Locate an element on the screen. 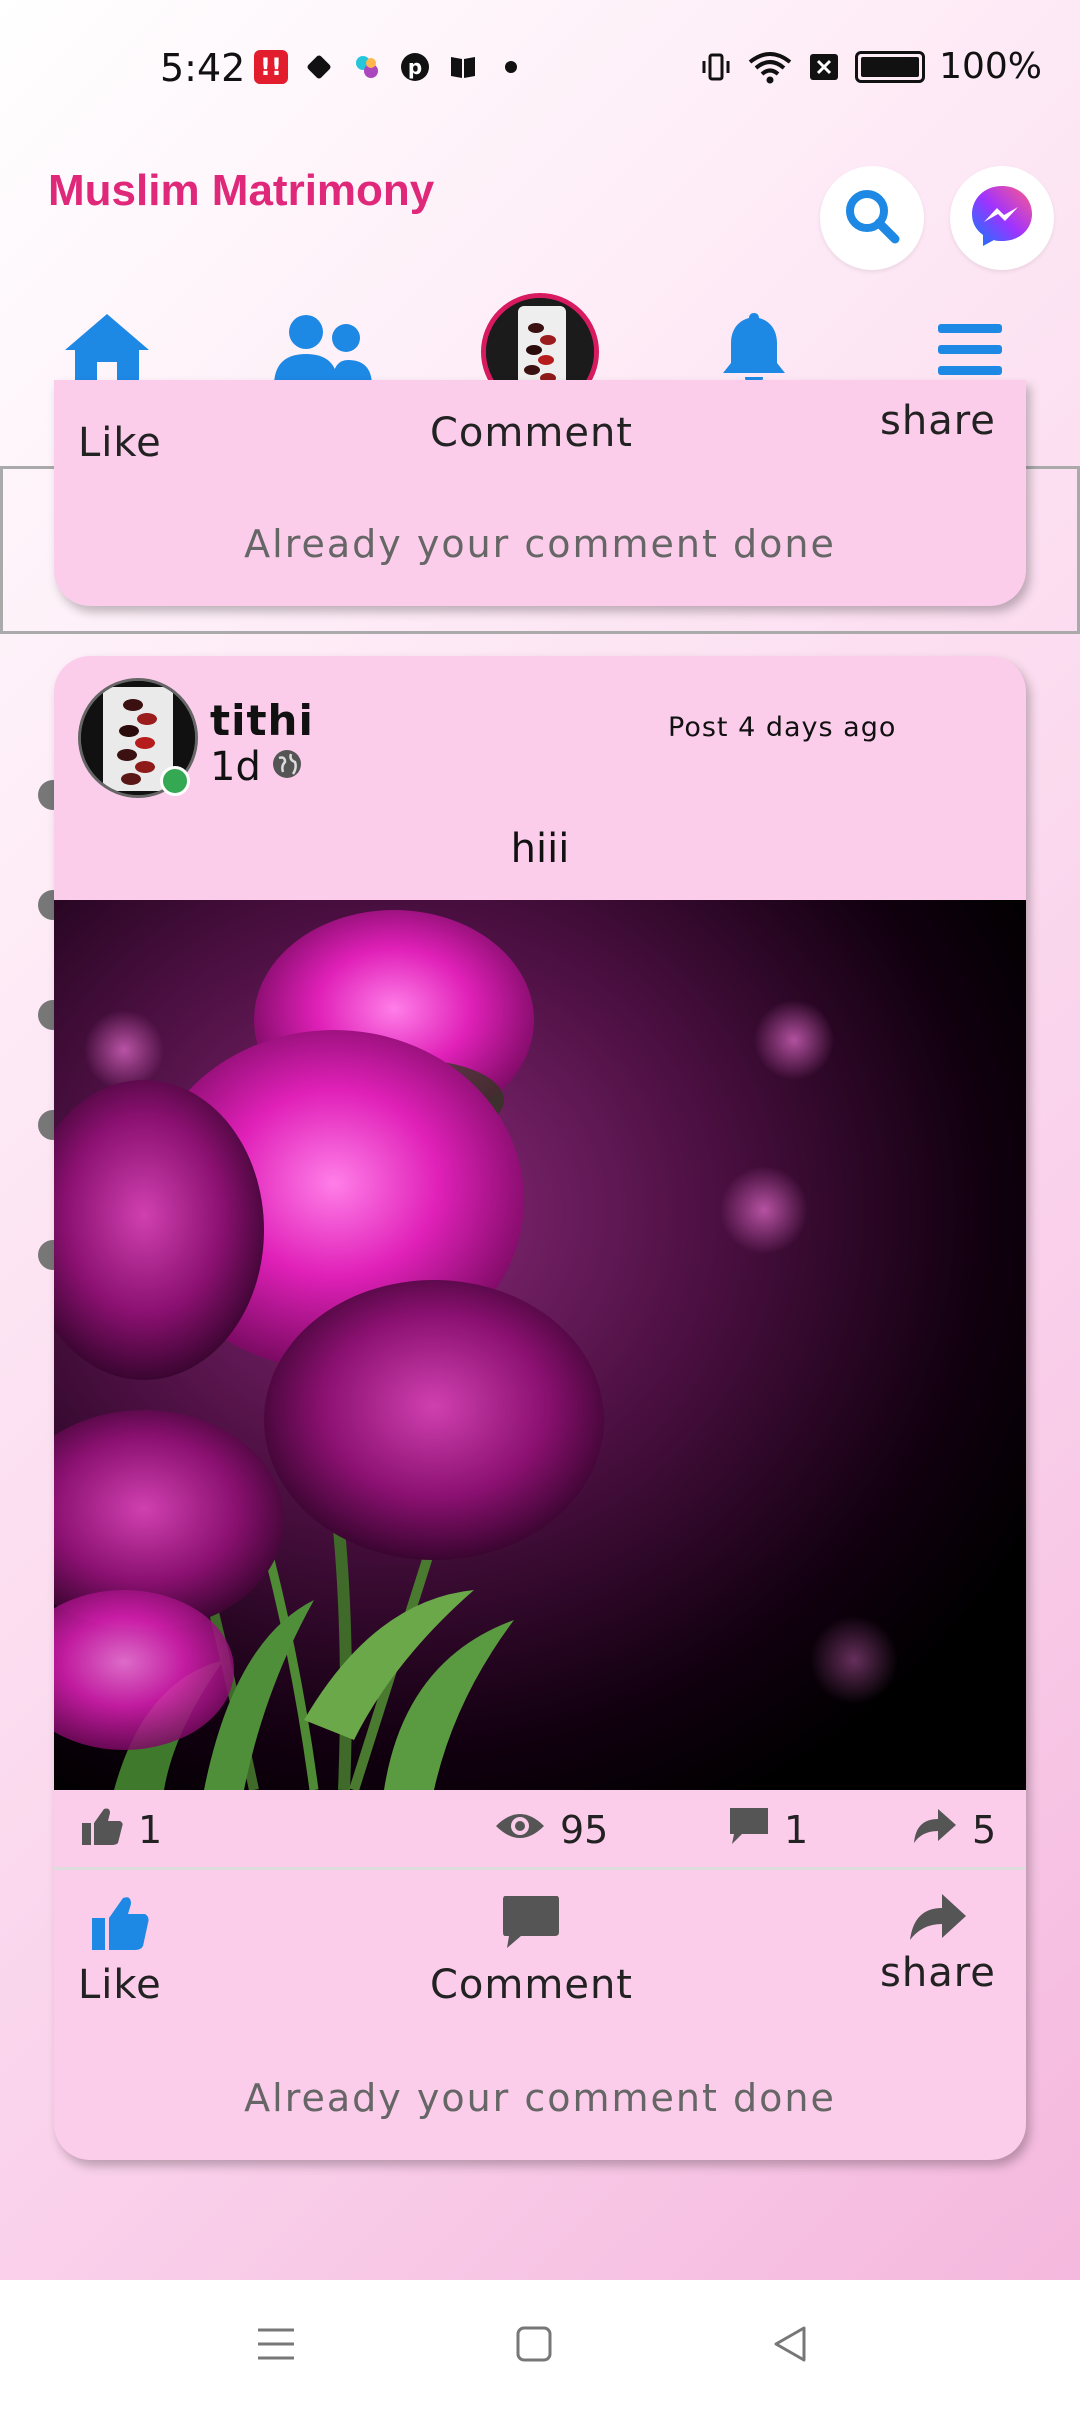 Image resolution: width=1080 pixels, height=2412 pixels. messenger-icon is located at coordinates (1002, 218).